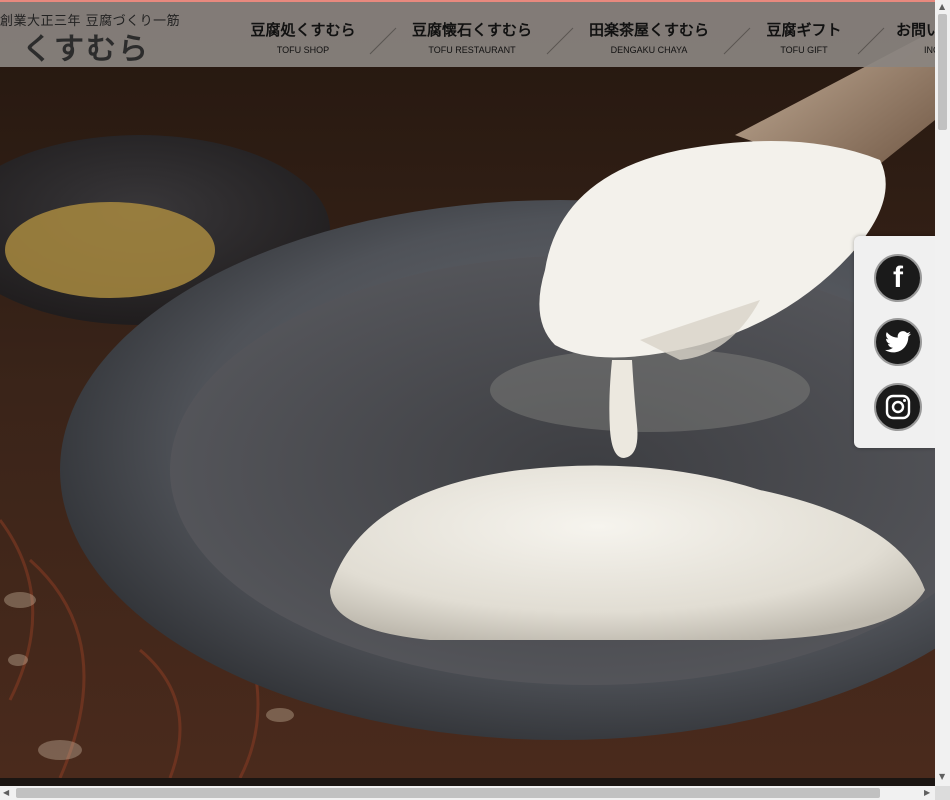  What do you see at coordinates (471, 30) in the screenshot?
I see `nav-label-jp: 豆腐懐石くすむら` at bounding box center [471, 30].